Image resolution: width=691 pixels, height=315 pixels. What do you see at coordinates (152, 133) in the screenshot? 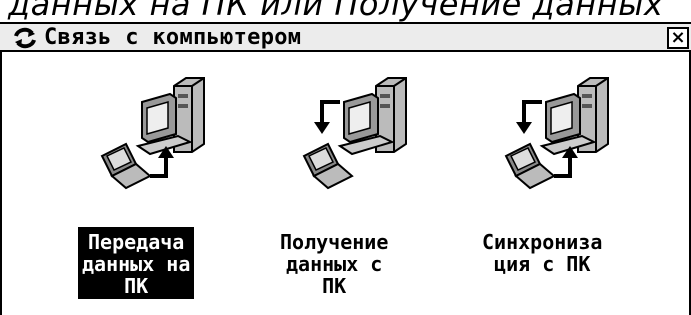
I see `pc-send-icon` at bounding box center [152, 133].